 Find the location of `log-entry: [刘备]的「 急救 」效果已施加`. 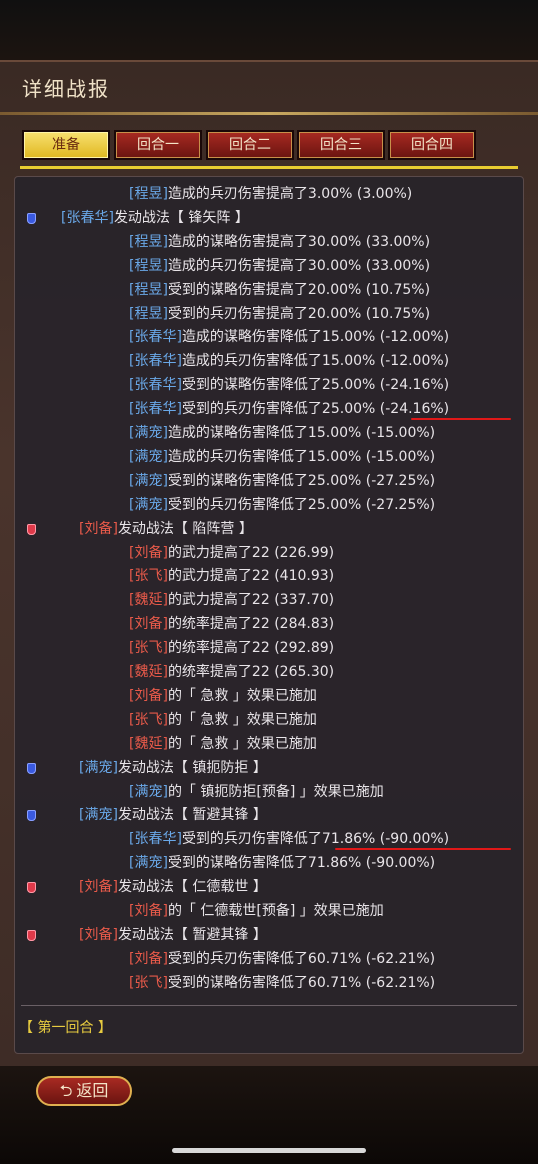

log-entry: [刘备]的「 急救 」效果已施加 is located at coordinates (223, 696).